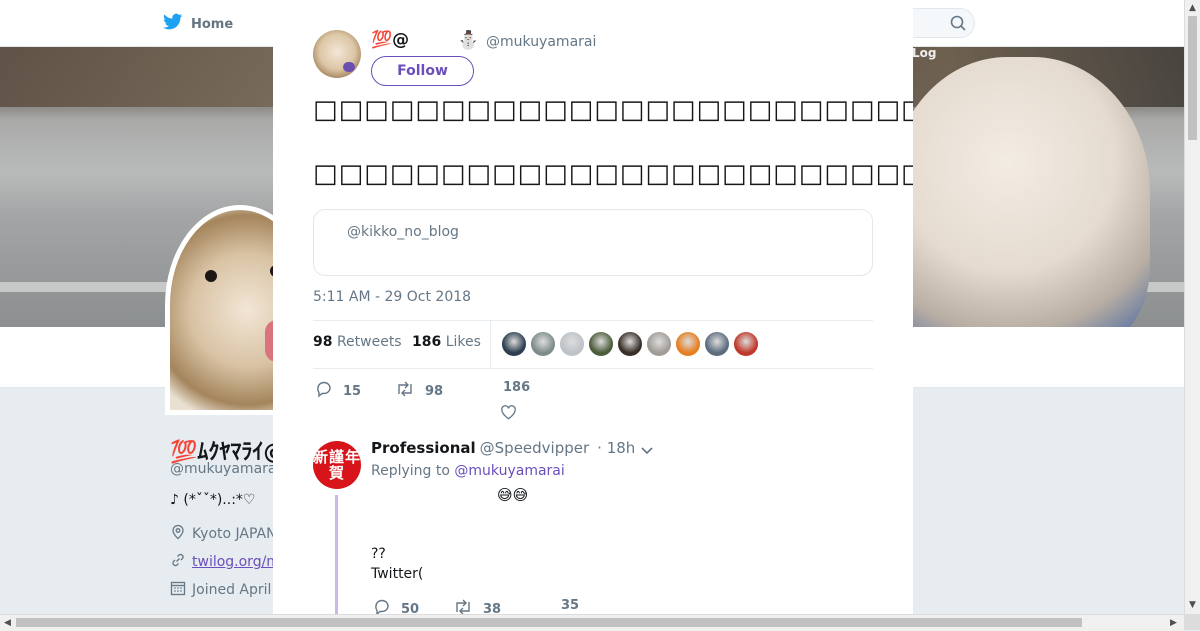 This screenshot has height=631, width=1200. What do you see at coordinates (1192, 307) in the screenshot?
I see `vertical-scrollbar: ▲ ▼` at bounding box center [1192, 307].